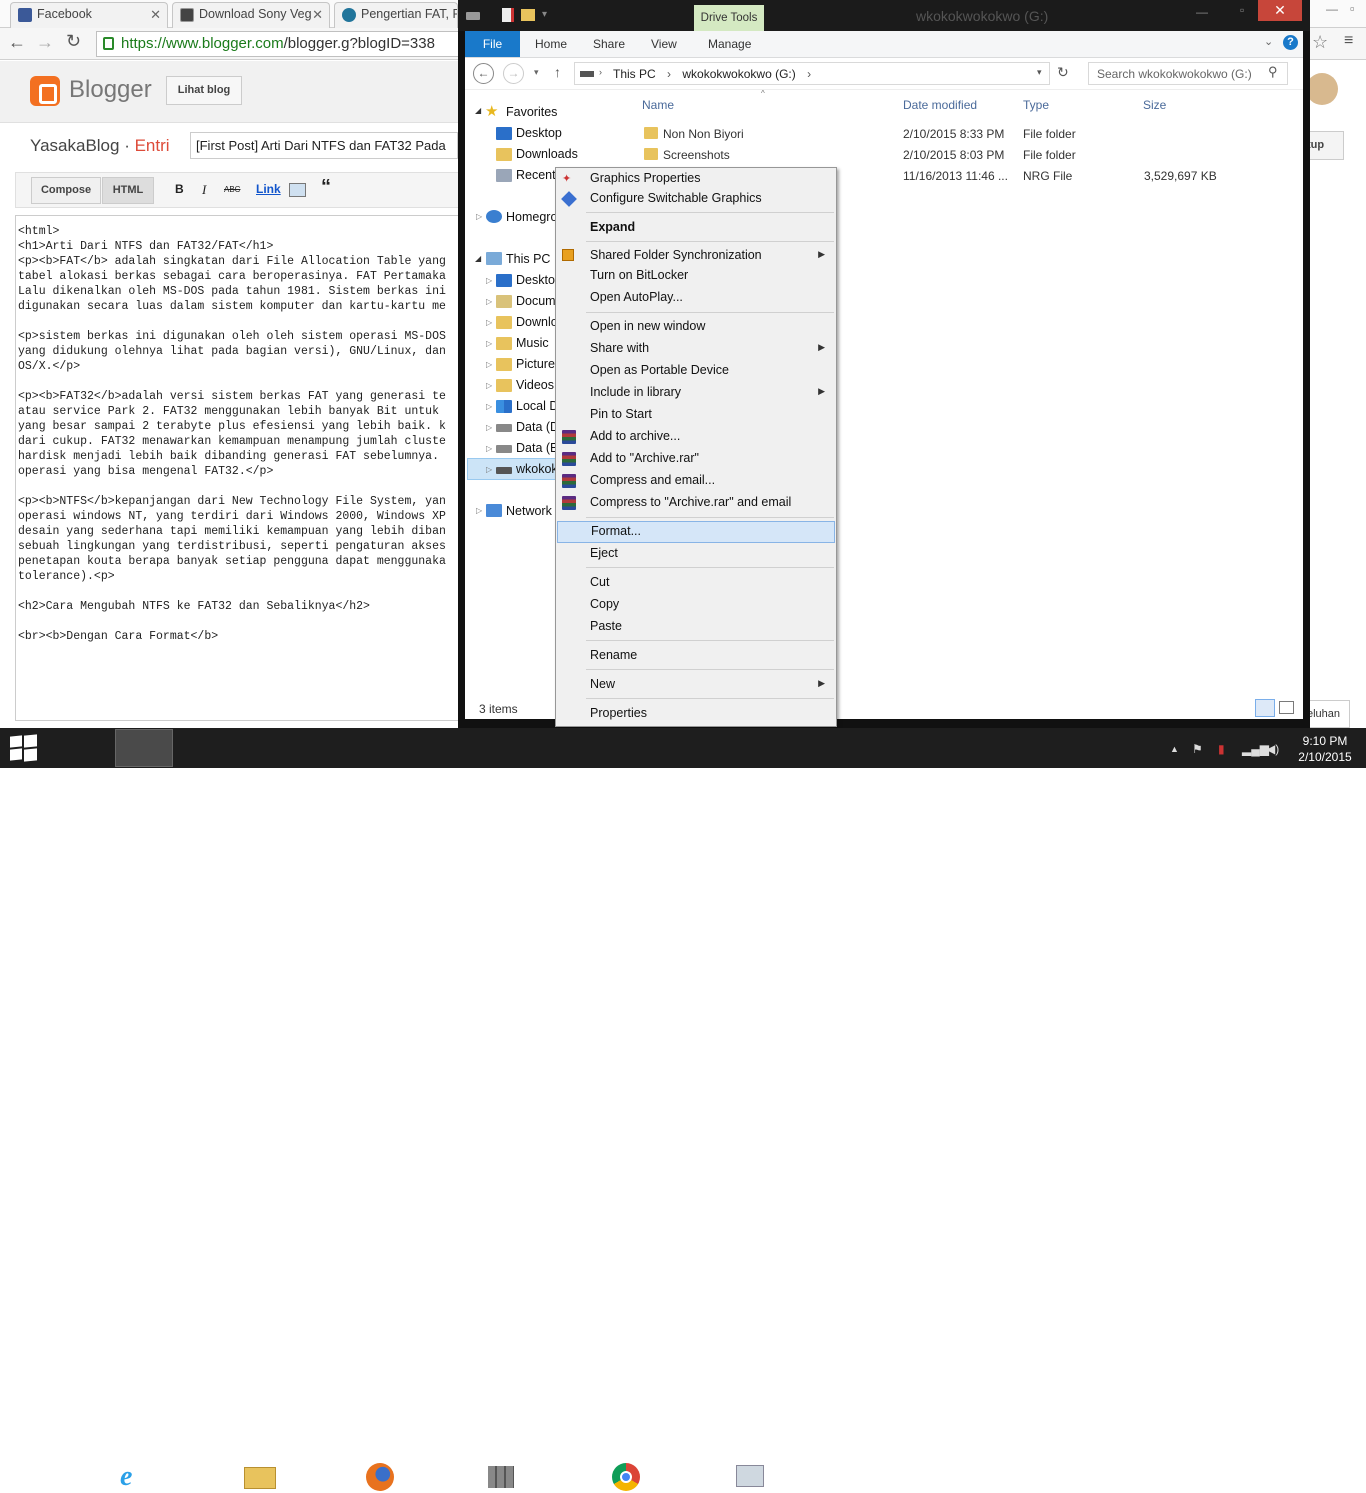 This screenshot has height=1493, width=1366. I want to click on nav-downloads: Downloads, so click(547, 154).